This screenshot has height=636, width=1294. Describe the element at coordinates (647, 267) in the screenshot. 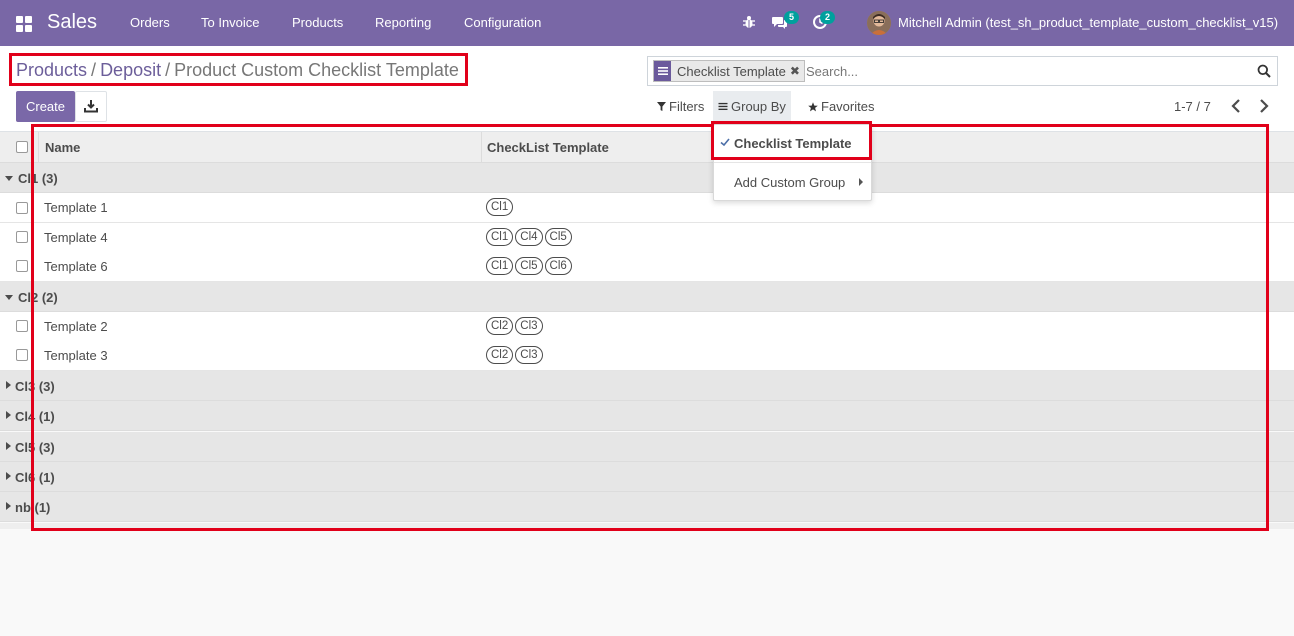

I see `table-row: Template 6 Cl1 Cl5 Cl6` at that location.